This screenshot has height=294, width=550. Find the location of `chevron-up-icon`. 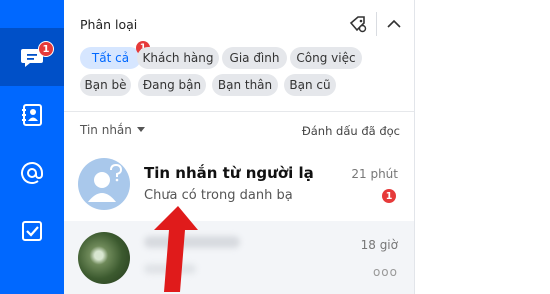

chevron-up-icon is located at coordinates (394, 24).